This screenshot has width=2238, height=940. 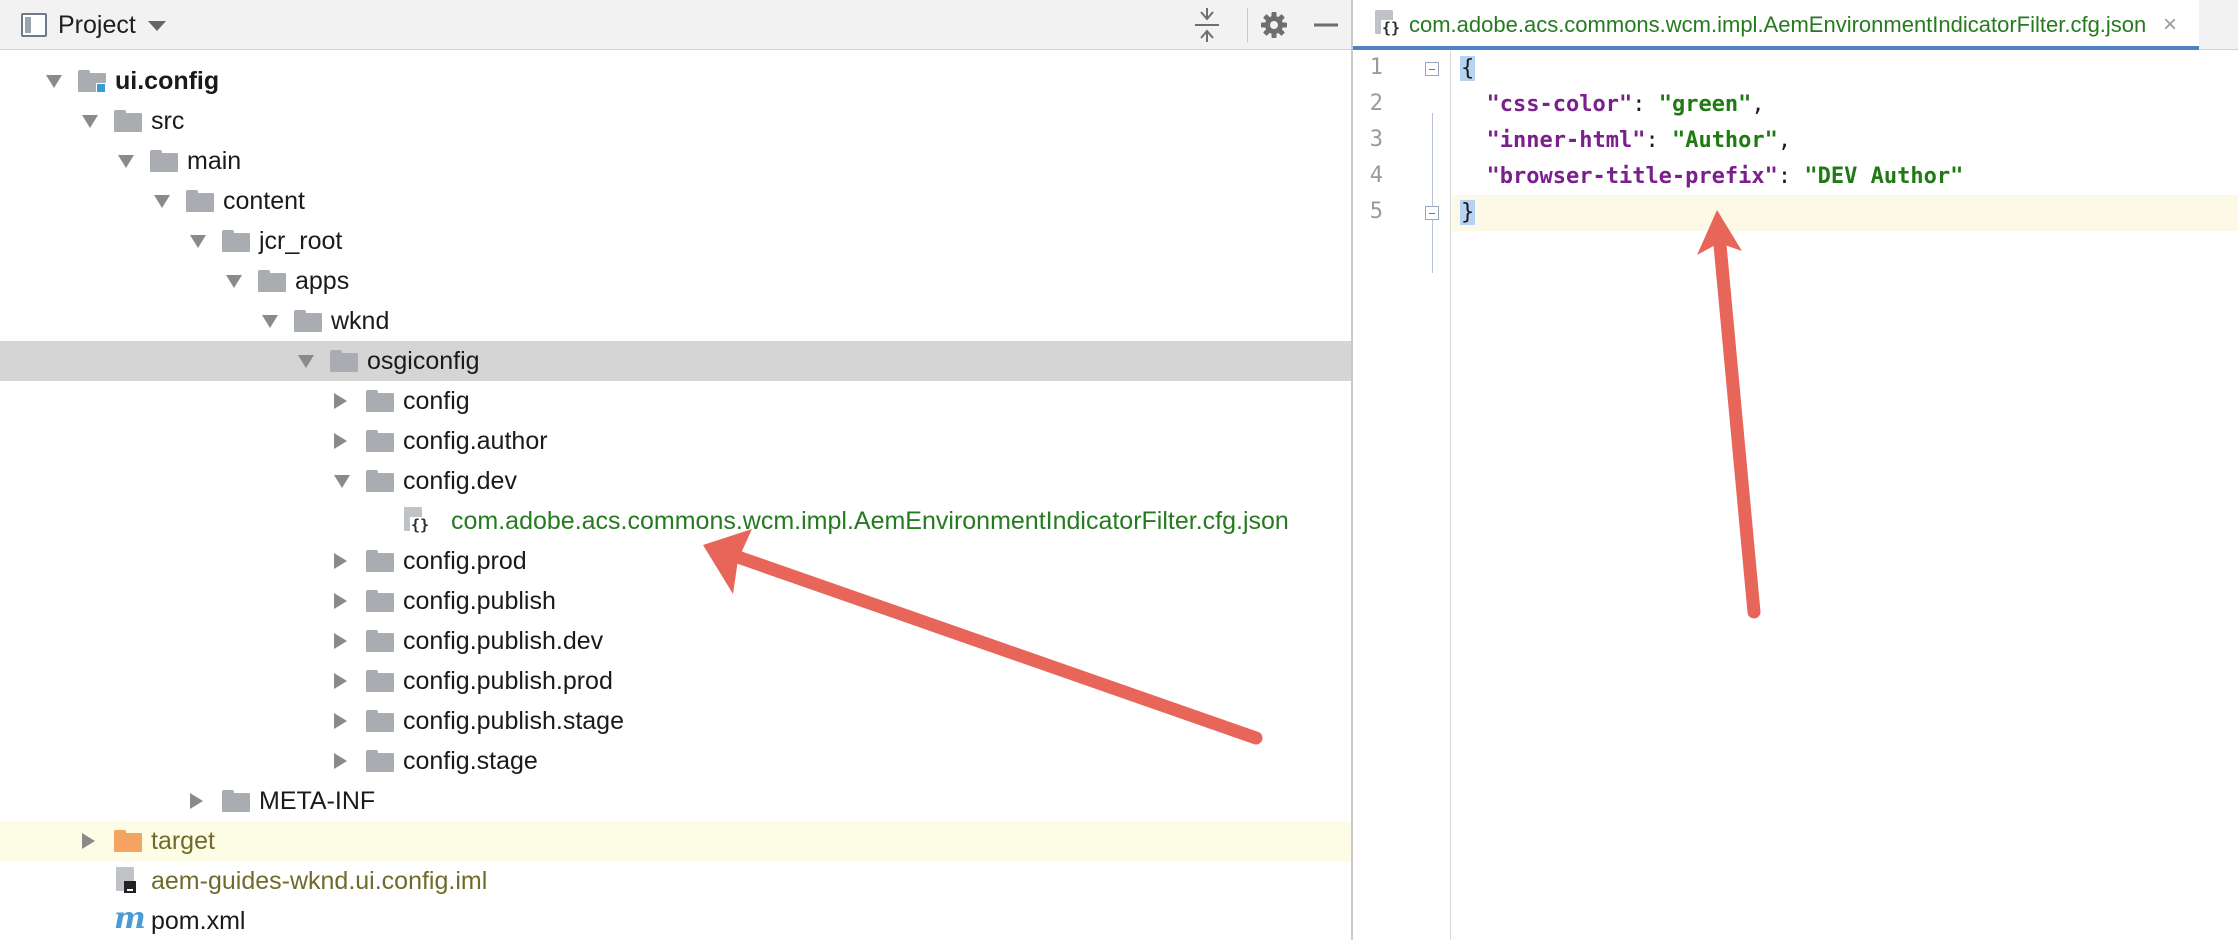 I want to click on tree-row: config.prod, so click(x=675, y=561).